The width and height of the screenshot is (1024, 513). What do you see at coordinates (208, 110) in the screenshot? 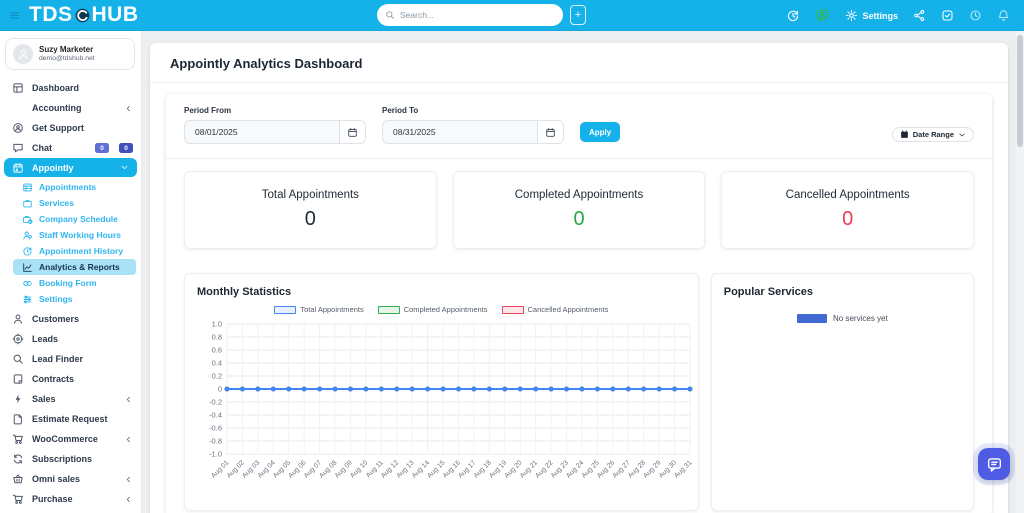
I see `period-from-label: Period From` at bounding box center [208, 110].